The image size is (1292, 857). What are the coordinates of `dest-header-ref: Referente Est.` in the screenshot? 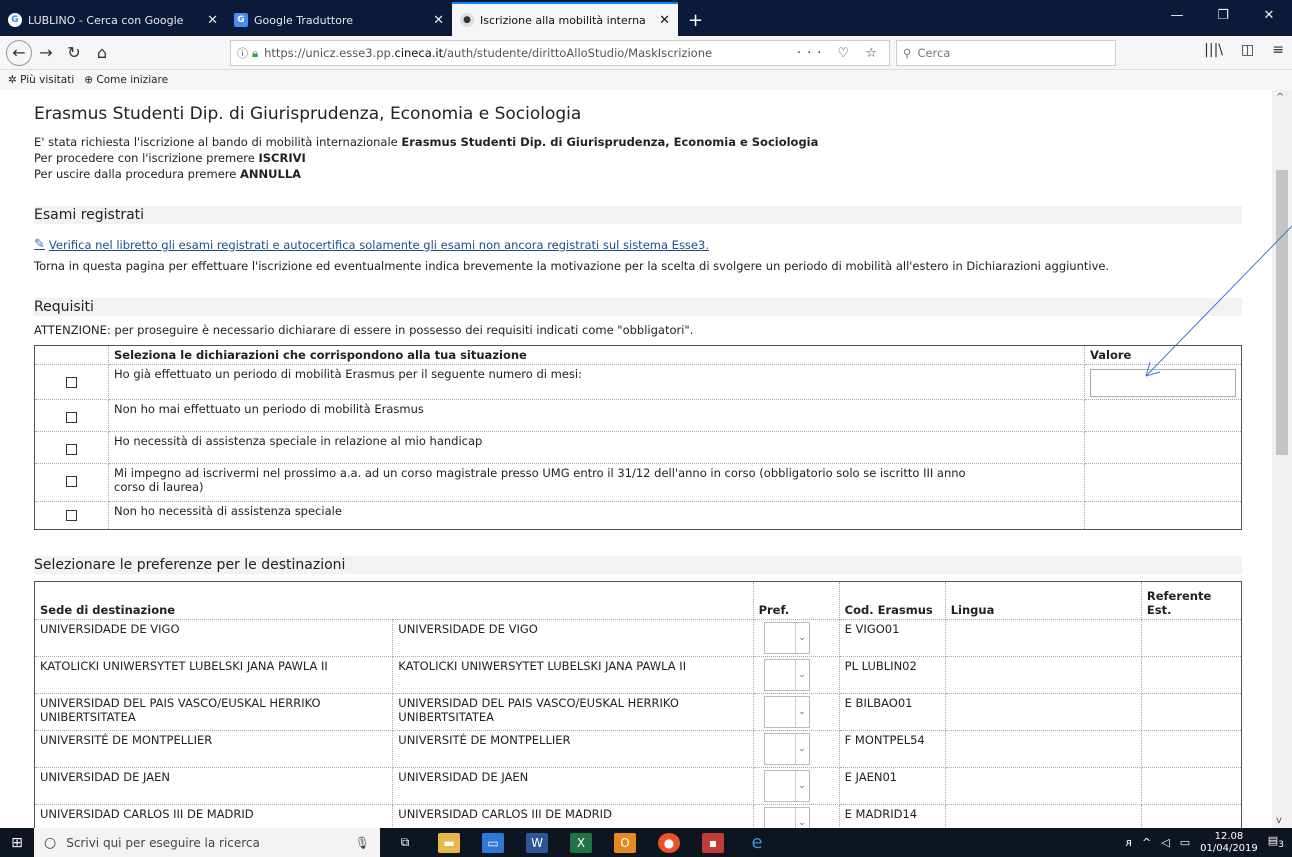 It's located at (1191, 600).